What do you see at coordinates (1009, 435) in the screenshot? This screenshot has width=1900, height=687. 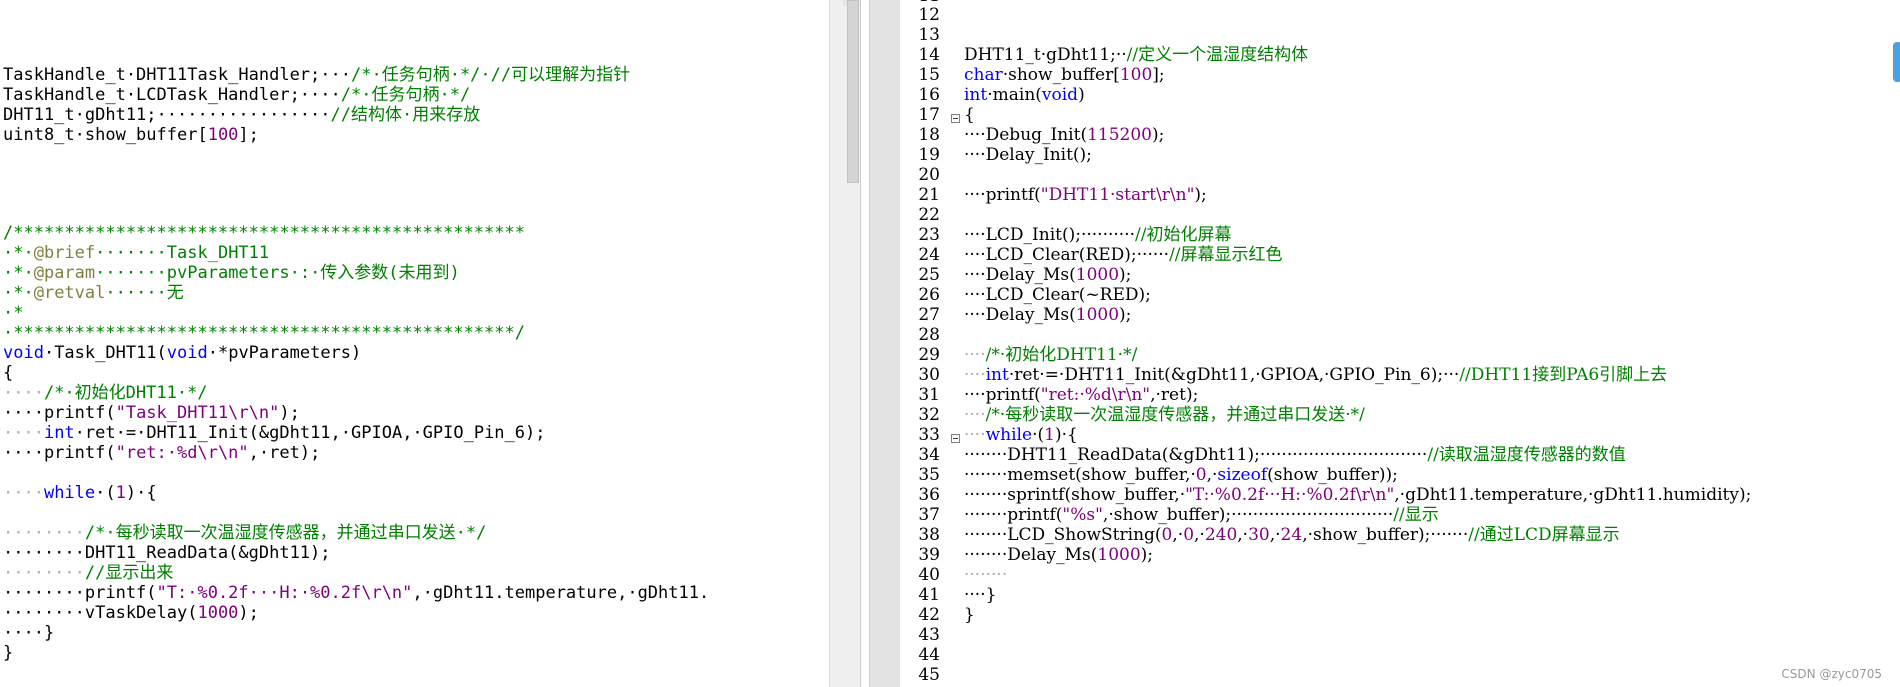 I see `code-token: while` at bounding box center [1009, 435].